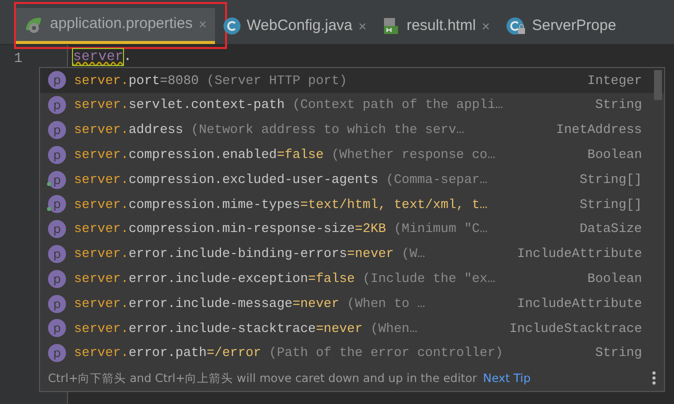  I want to click on property-text: server.error.path=/error (Path of the error controller), so click(289, 353).